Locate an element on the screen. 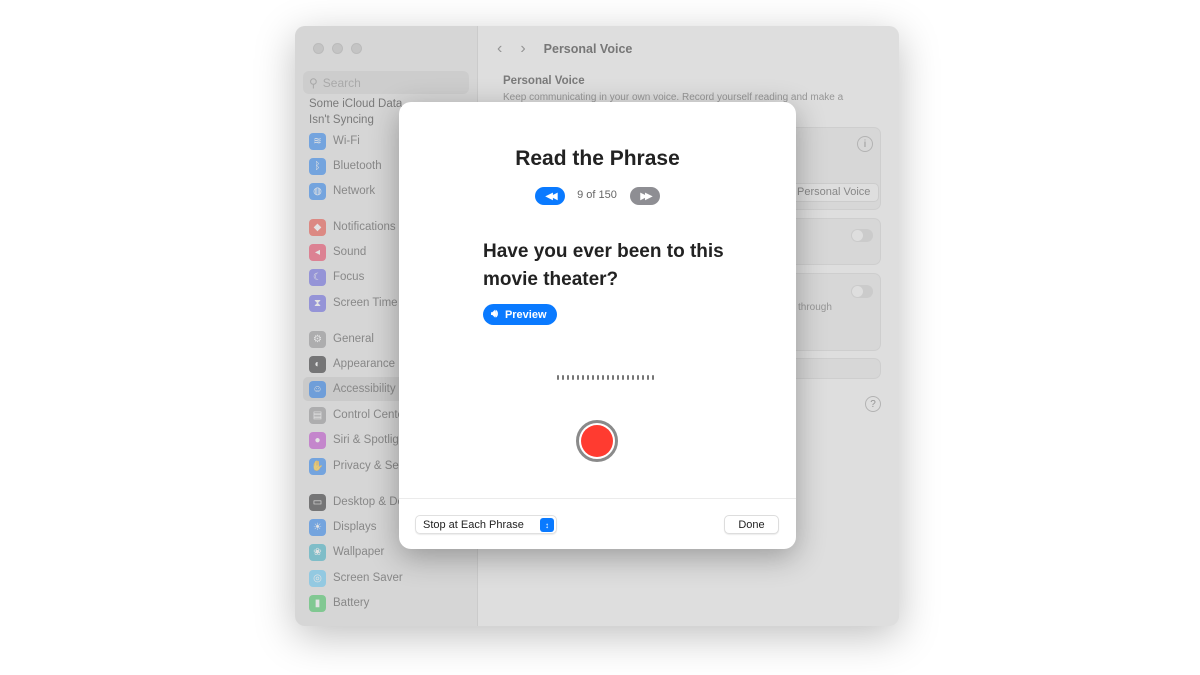 The width and height of the screenshot is (1200, 675). record-icon is located at coordinates (597, 441).